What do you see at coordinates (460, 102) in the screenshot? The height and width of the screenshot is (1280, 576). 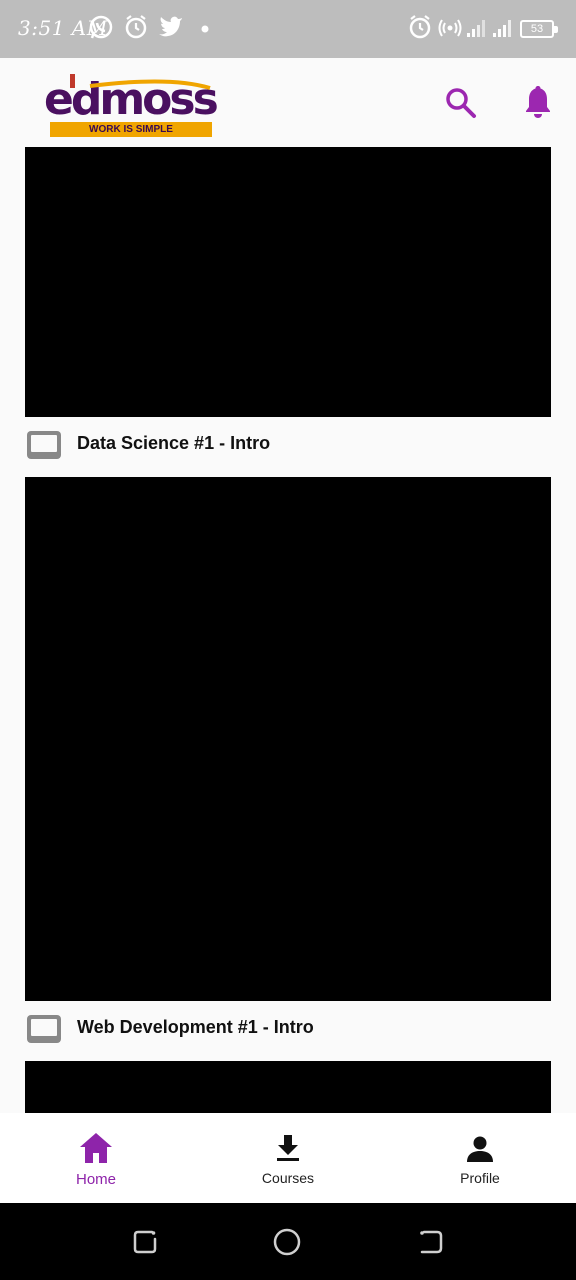 I see `search-icon` at bounding box center [460, 102].